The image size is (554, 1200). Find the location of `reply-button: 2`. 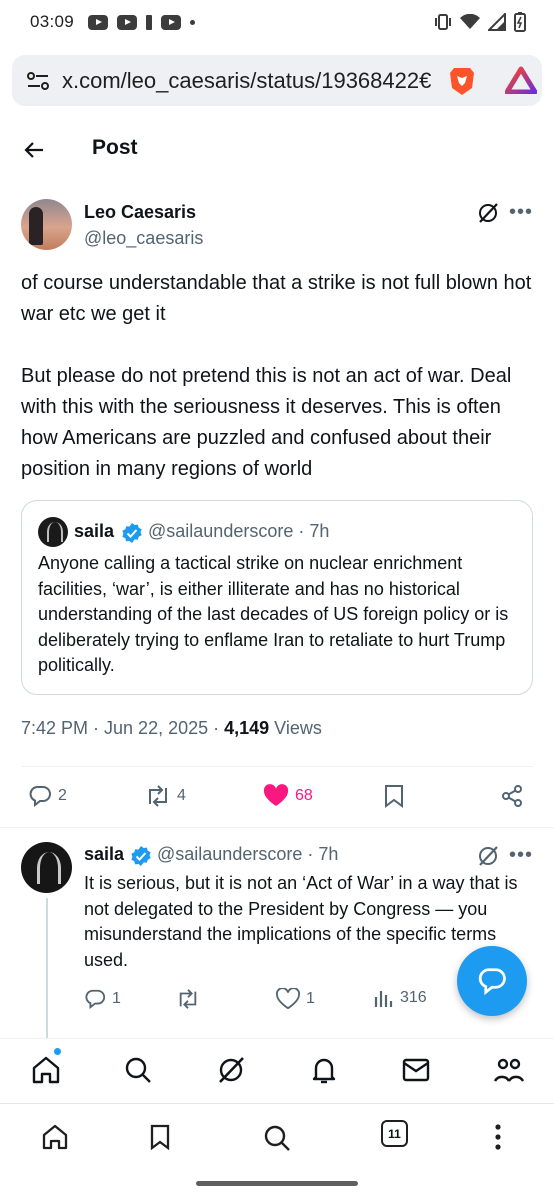

reply-button: 2 is located at coordinates (47, 796).